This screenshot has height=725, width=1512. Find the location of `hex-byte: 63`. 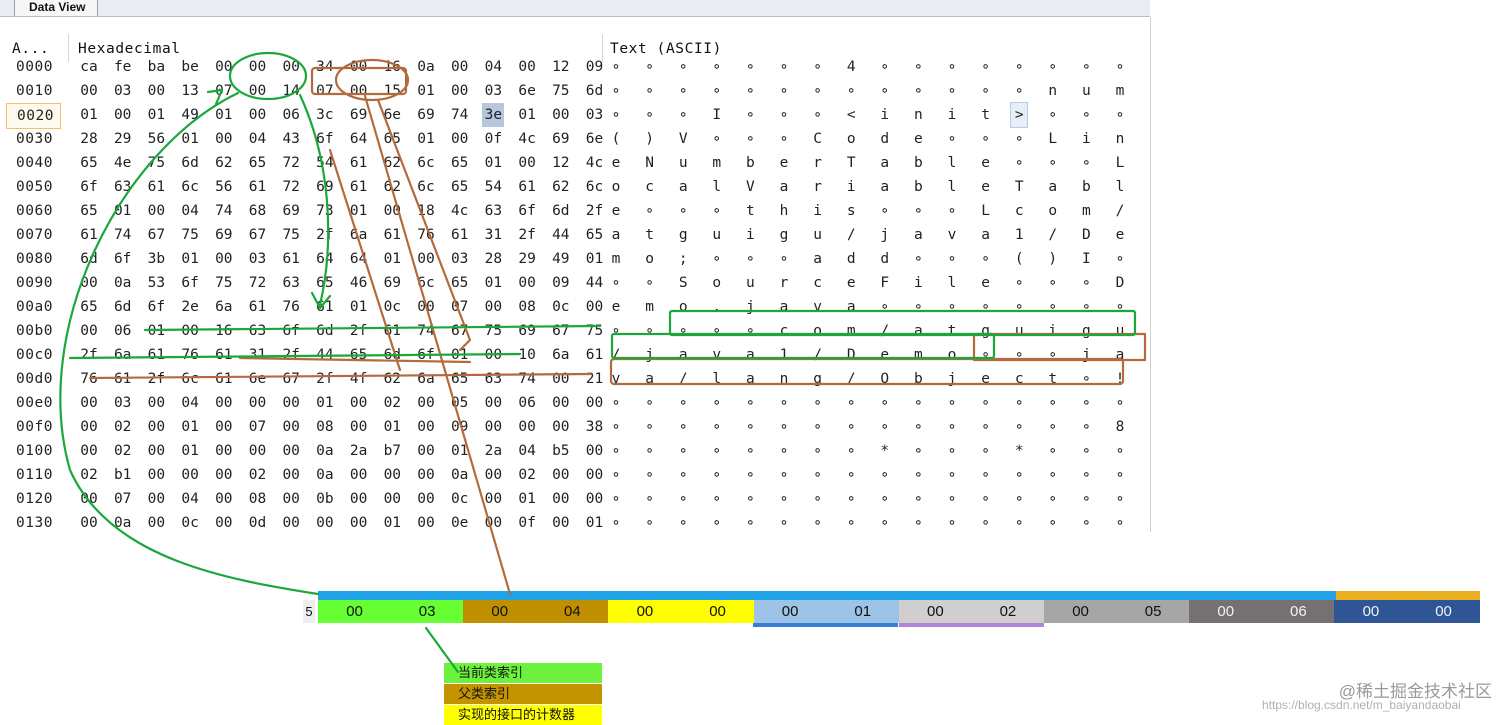

hex-byte: 63 is located at coordinates (123, 187).